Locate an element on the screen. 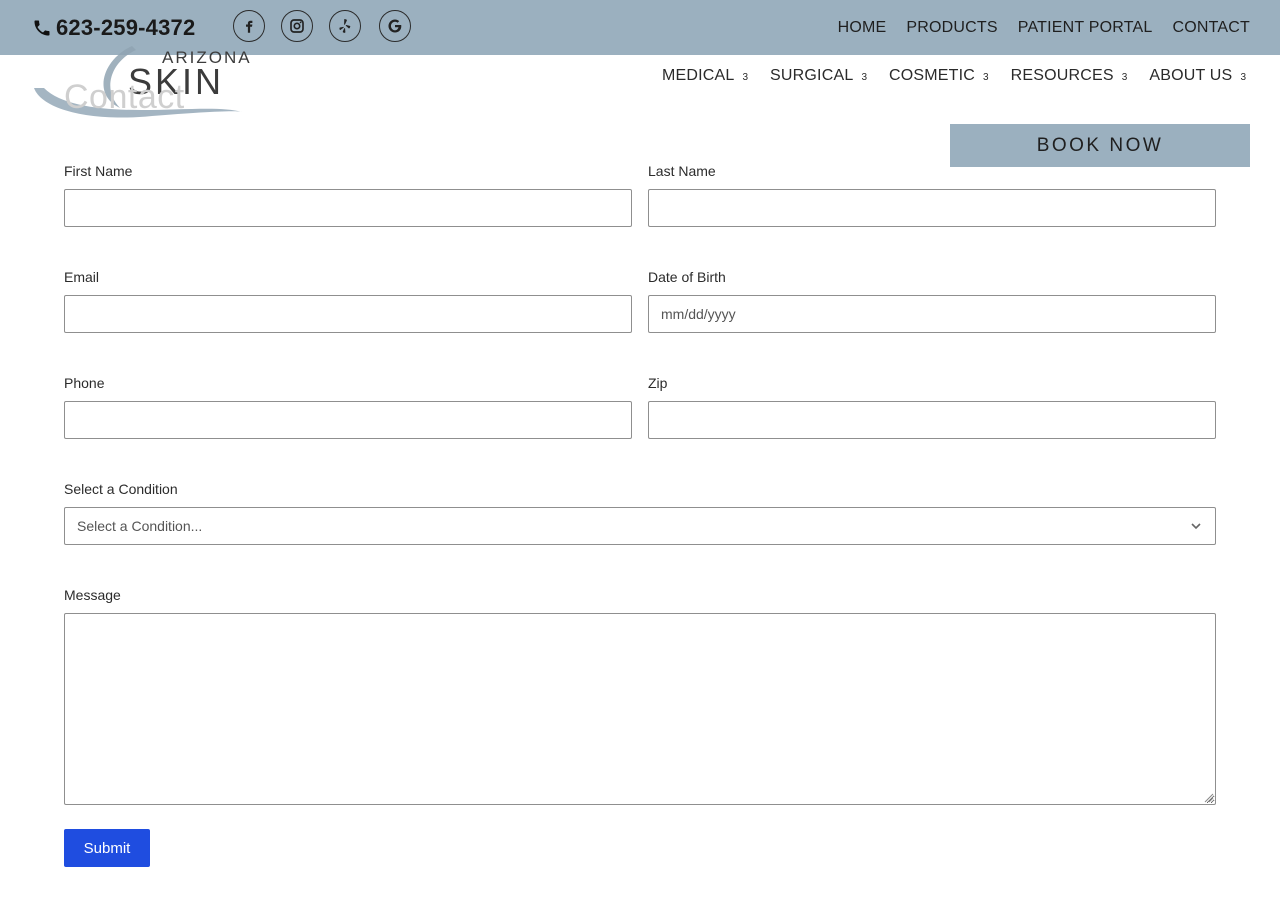  phone-label: Phone is located at coordinates (84, 383).